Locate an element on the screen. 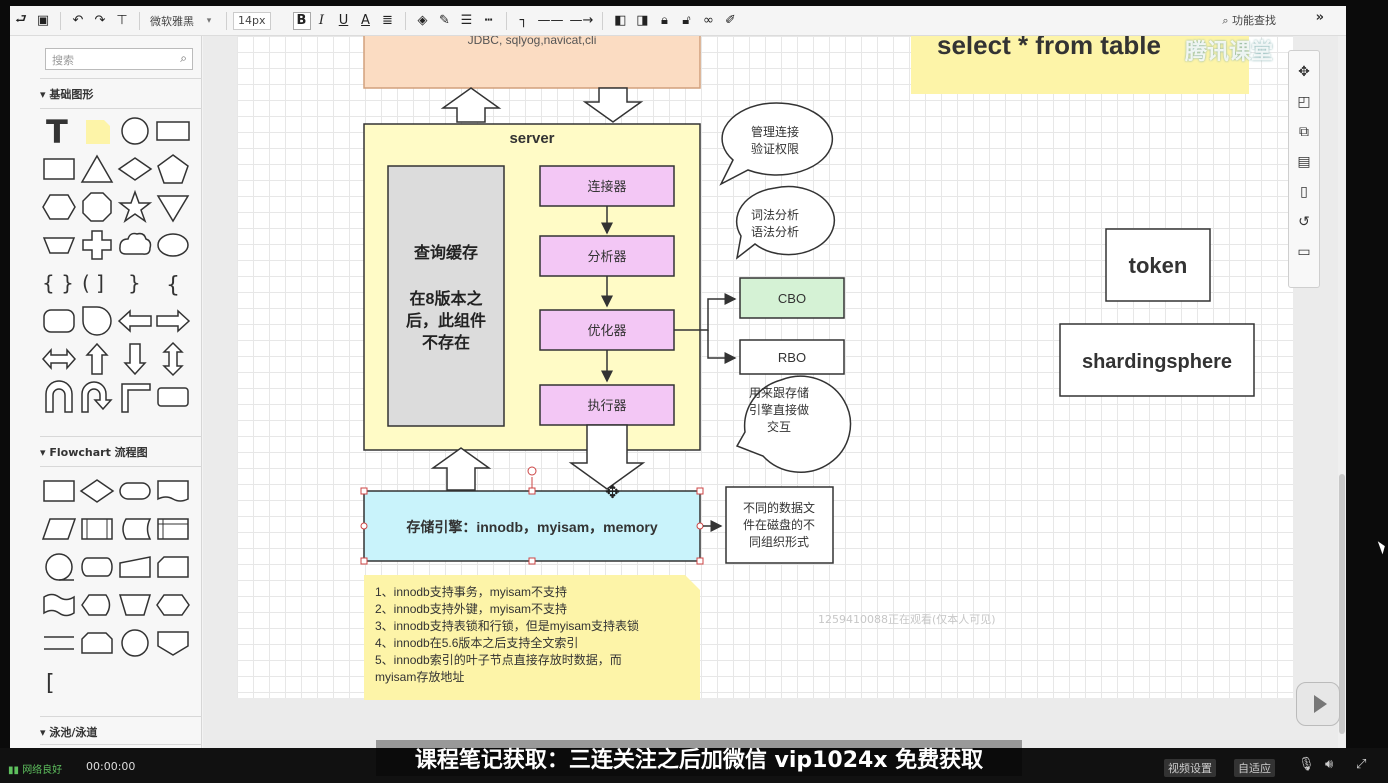 This screenshot has height=783, width=1388. redo-icon: ↷ is located at coordinates (100, 21).